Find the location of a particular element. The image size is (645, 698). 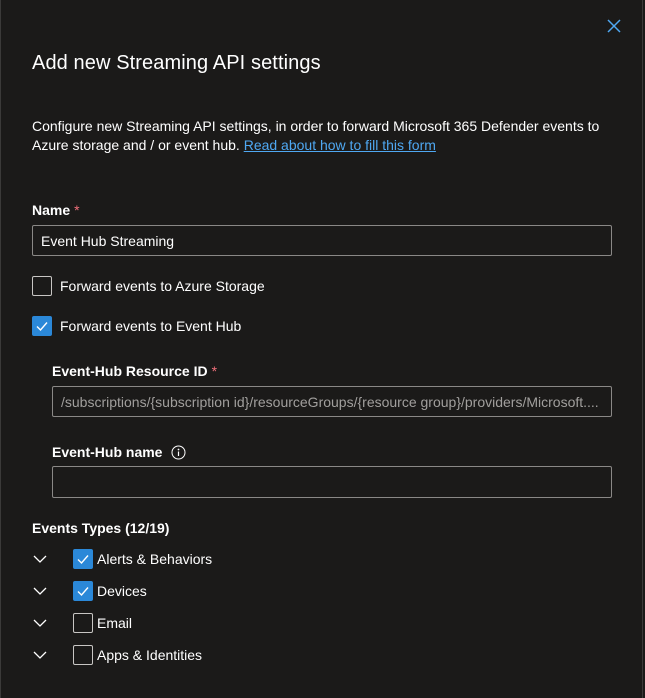

close-icon is located at coordinates (614, 26).